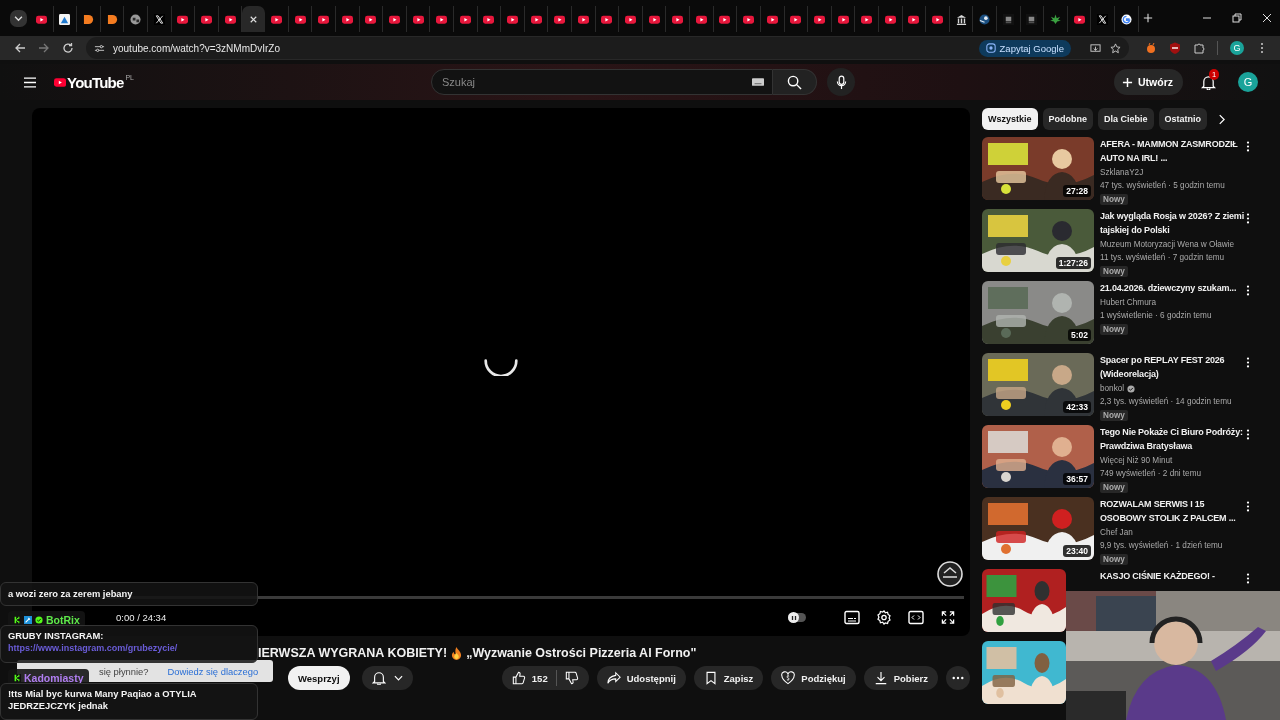 This screenshot has height=720, width=1280. Describe the element at coordinates (1126, 119) in the screenshot. I see `filter-chip: Dla Ciebie` at that location.